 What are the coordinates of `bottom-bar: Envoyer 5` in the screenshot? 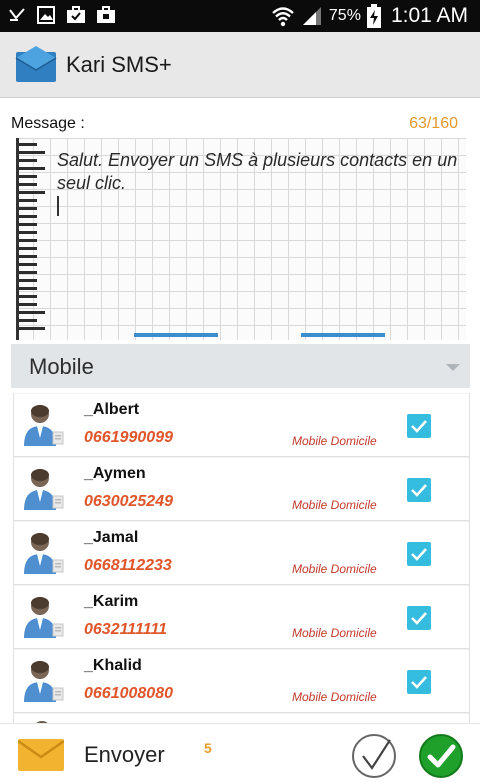 It's located at (240, 753).